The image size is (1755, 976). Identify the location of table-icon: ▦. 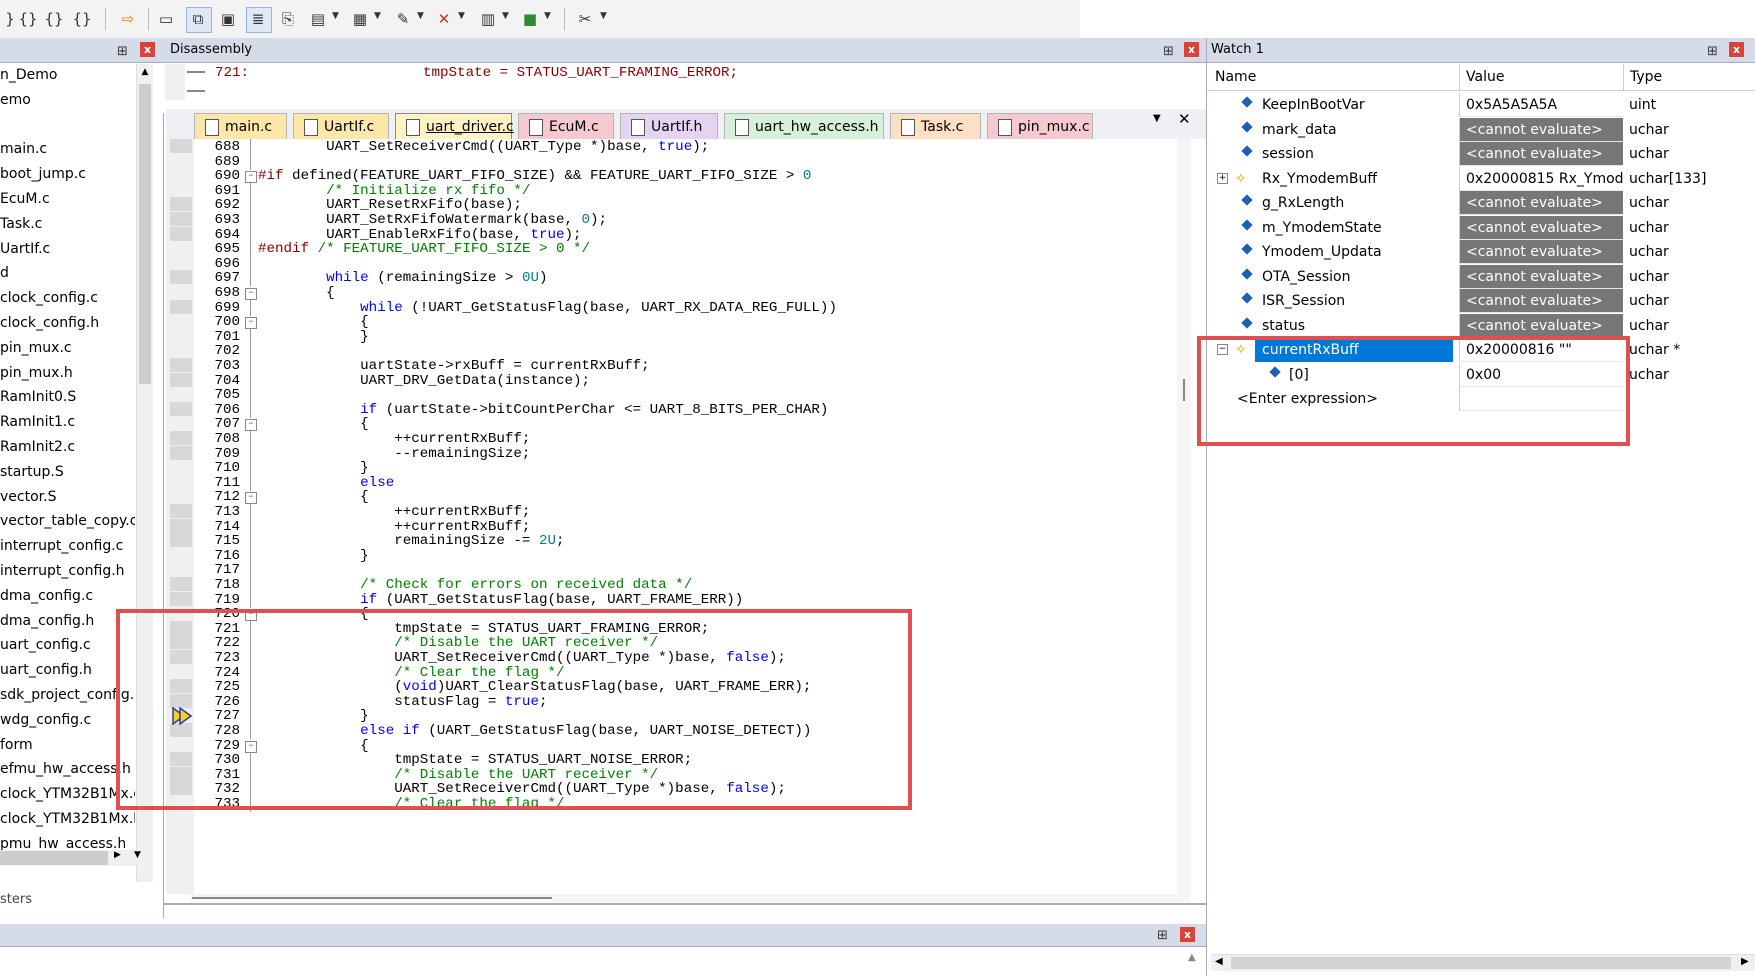
(360, 19).